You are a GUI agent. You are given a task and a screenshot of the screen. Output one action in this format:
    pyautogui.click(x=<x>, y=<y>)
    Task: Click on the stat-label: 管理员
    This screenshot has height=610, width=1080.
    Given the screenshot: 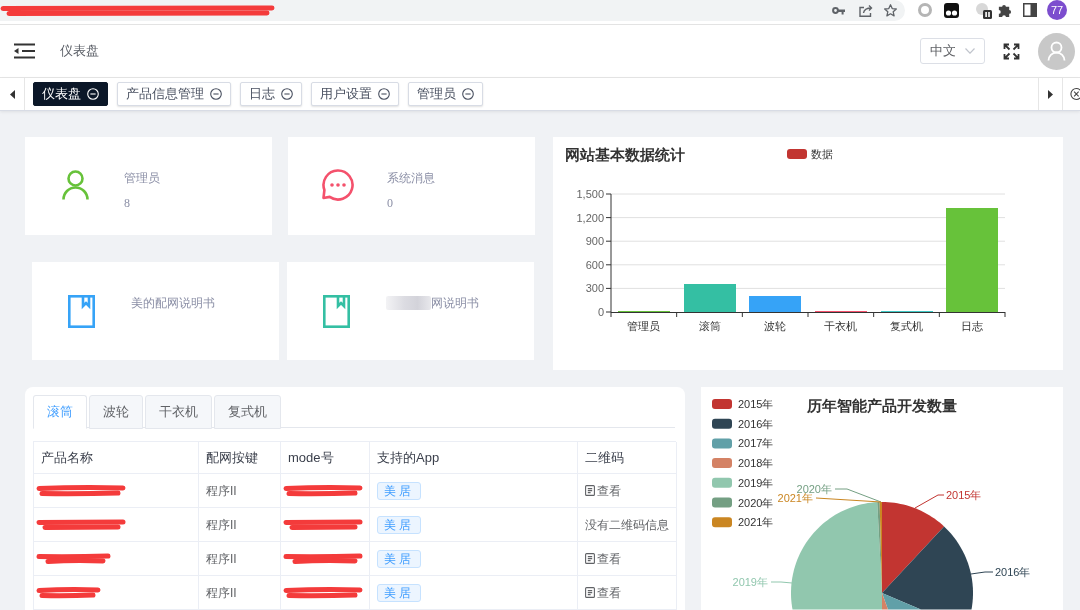 What is the action you would take?
    pyautogui.click(x=142, y=178)
    